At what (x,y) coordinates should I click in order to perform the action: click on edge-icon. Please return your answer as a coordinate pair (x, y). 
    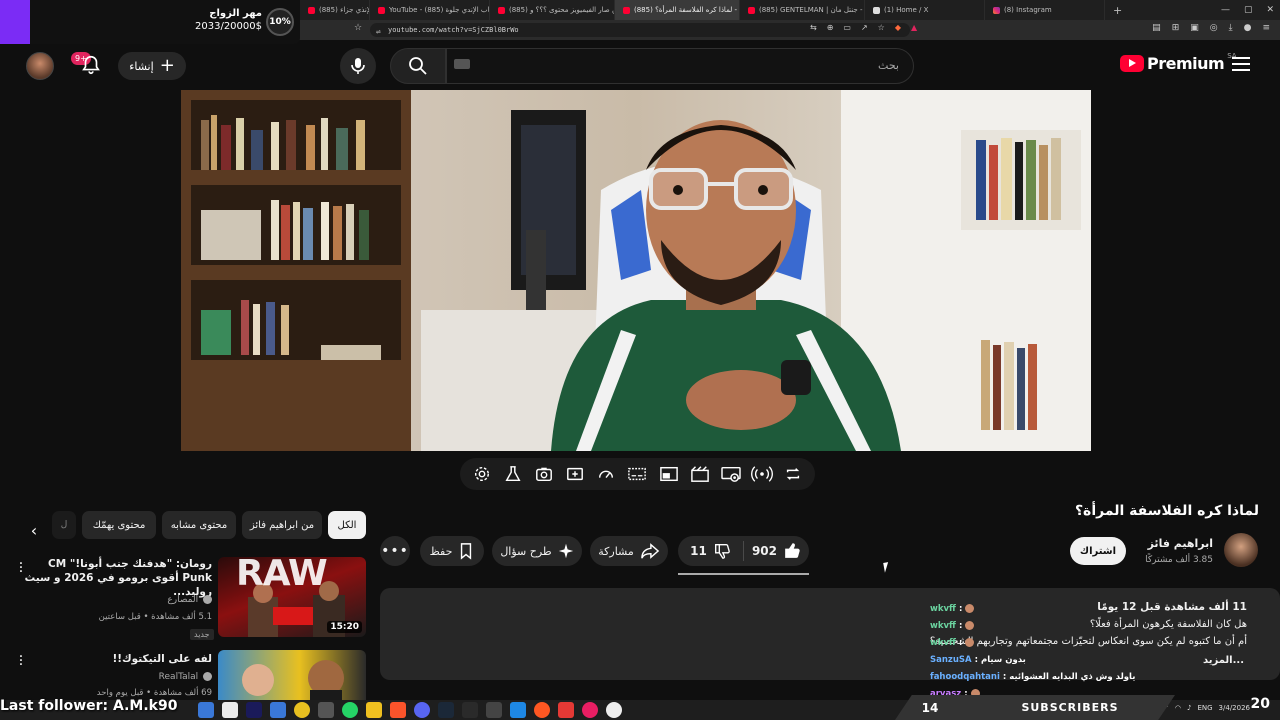
    Looking at the image, I should click on (206, 710).